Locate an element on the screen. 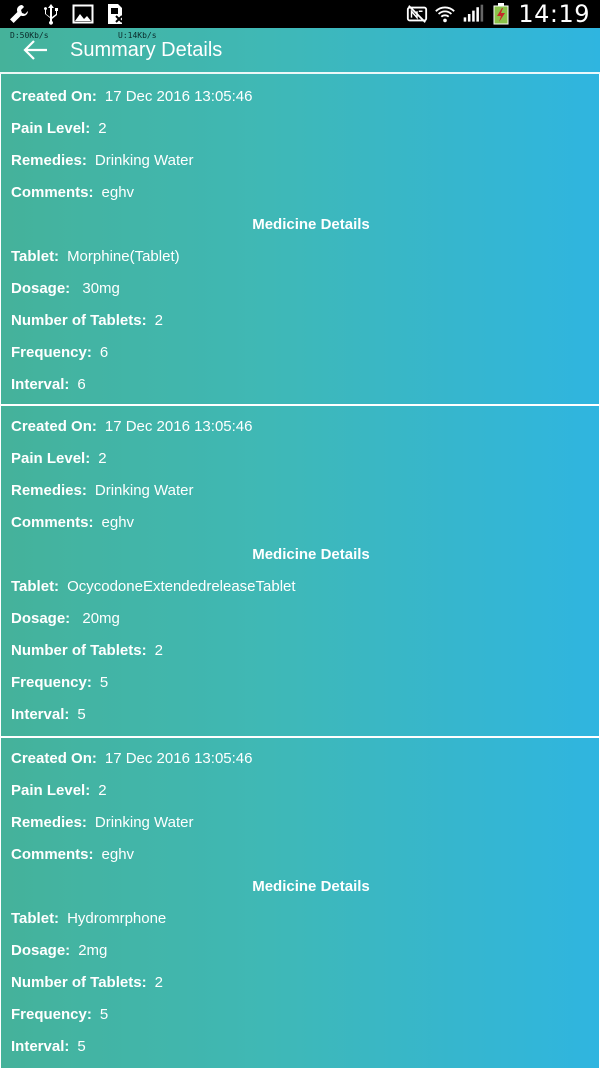 The width and height of the screenshot is (600, 1068). tablet-row: Tablet: Hydromrphone is located at coordinates (88, 918).